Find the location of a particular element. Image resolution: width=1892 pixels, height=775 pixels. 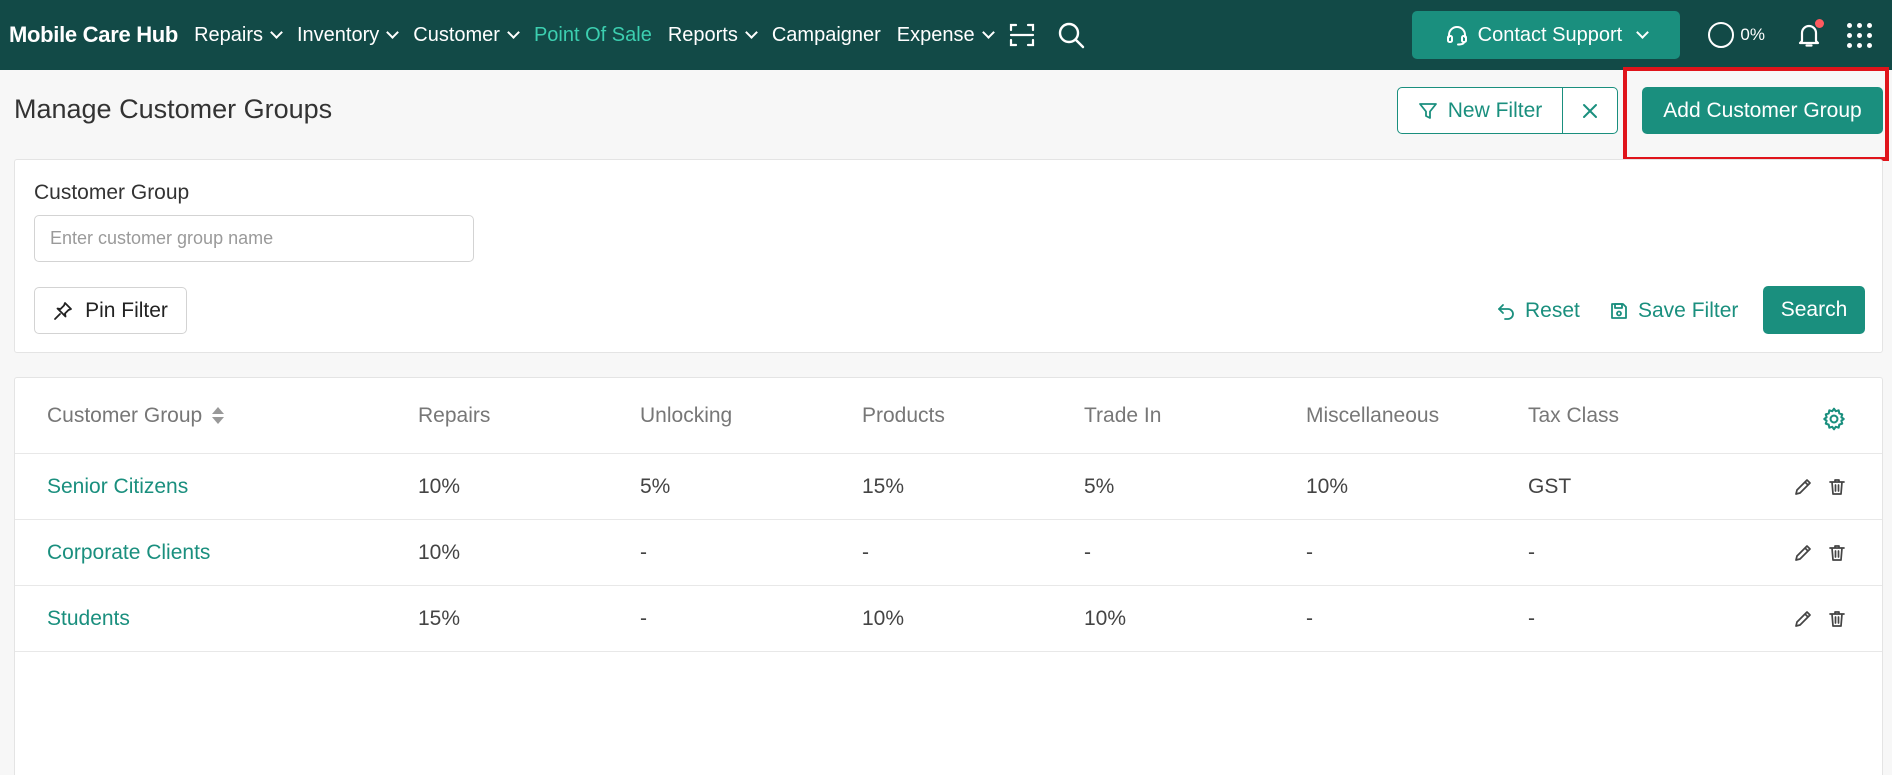

floppy-disk-icon is located at coordinates (1619, 310).